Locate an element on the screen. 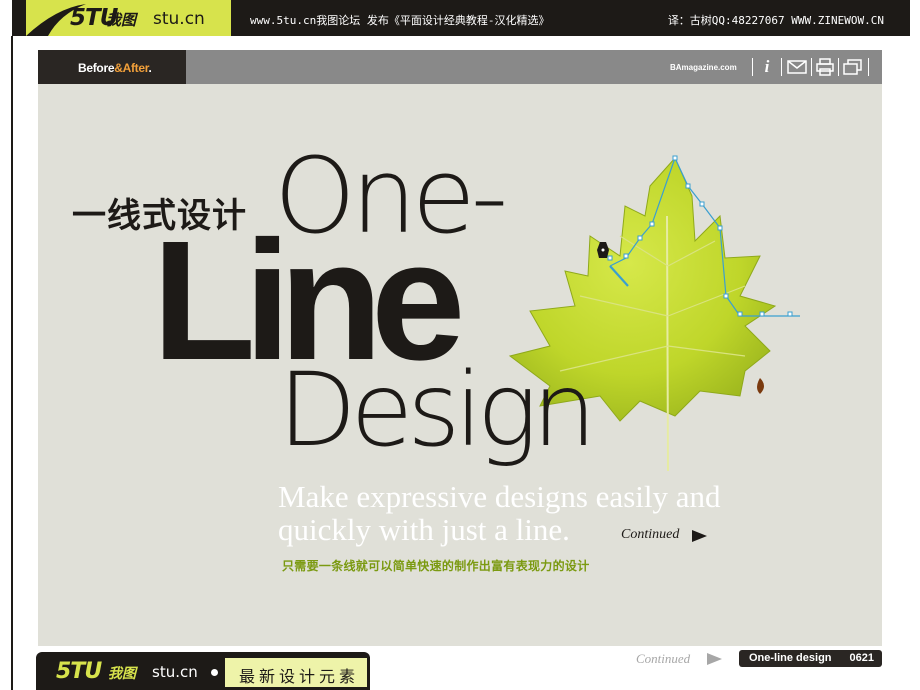  footer-continued-link: Continued is located at coordinates (663, 659).